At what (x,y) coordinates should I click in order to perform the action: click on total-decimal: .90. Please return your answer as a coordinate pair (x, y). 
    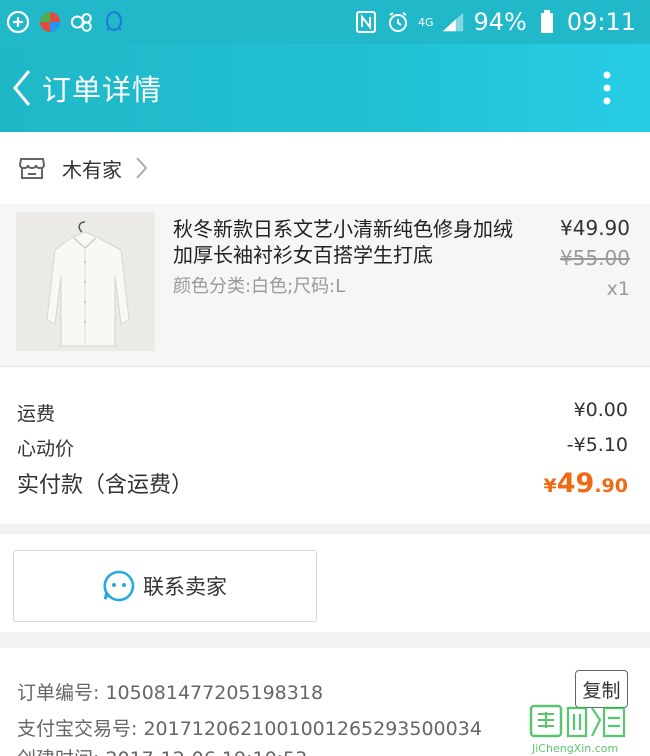
    Looking at the image, I should click on (611, 486).